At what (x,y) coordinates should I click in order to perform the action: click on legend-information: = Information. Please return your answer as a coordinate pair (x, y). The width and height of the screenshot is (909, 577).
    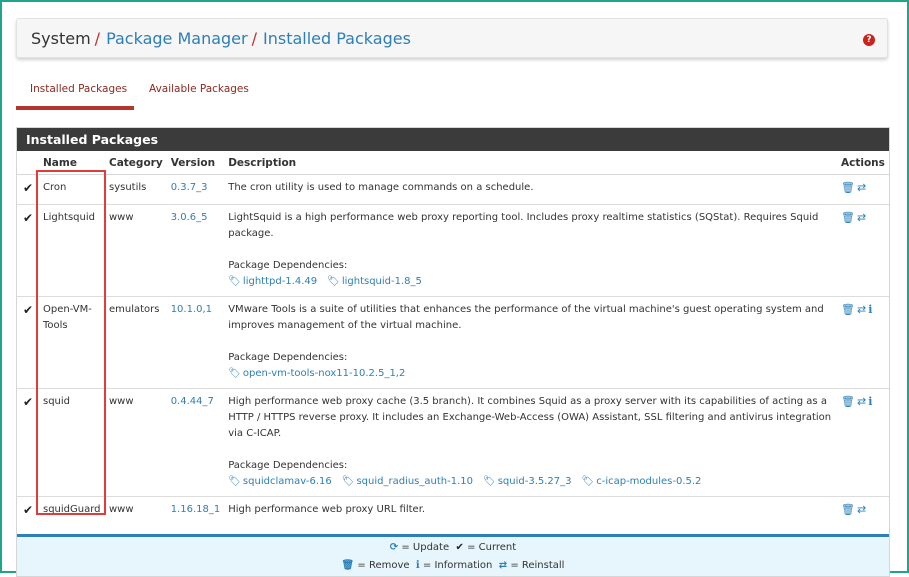
    Looking at the image, I should click on (457, 565).